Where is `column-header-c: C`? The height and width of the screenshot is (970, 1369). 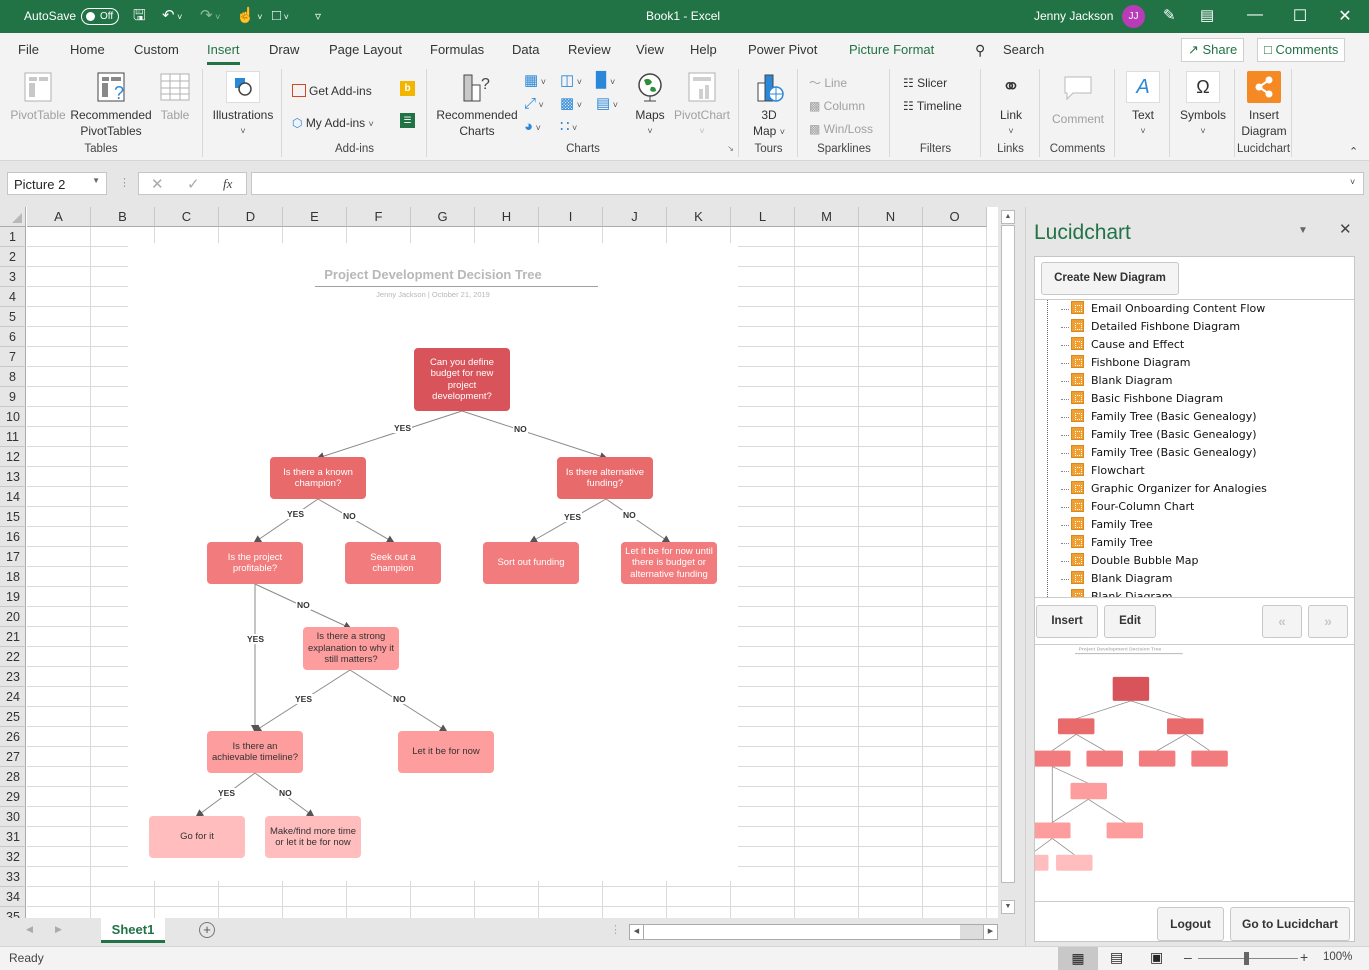
column-header-c: C is located at coordinates (187, 217).